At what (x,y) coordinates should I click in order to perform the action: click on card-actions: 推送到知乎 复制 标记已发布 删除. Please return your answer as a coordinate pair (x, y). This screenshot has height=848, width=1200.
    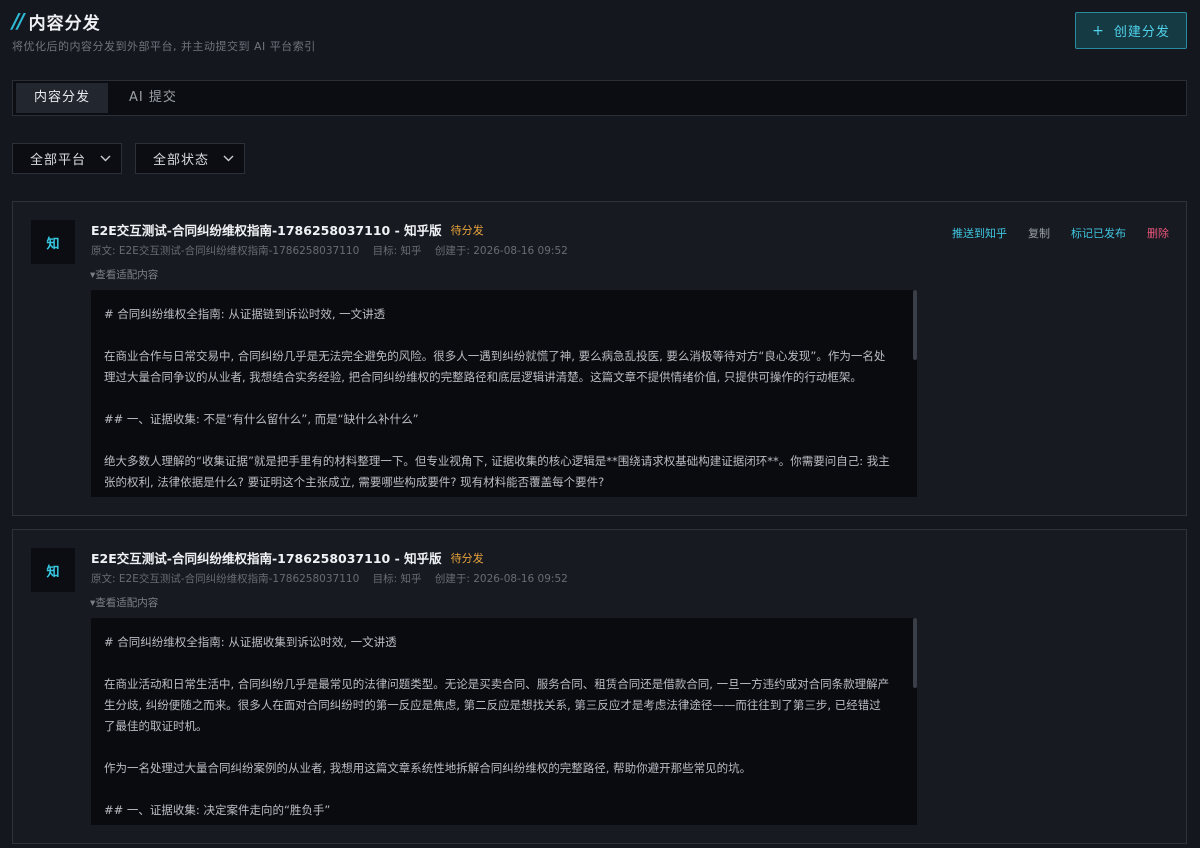
    Looking at the image, I should click on (1050, 233).